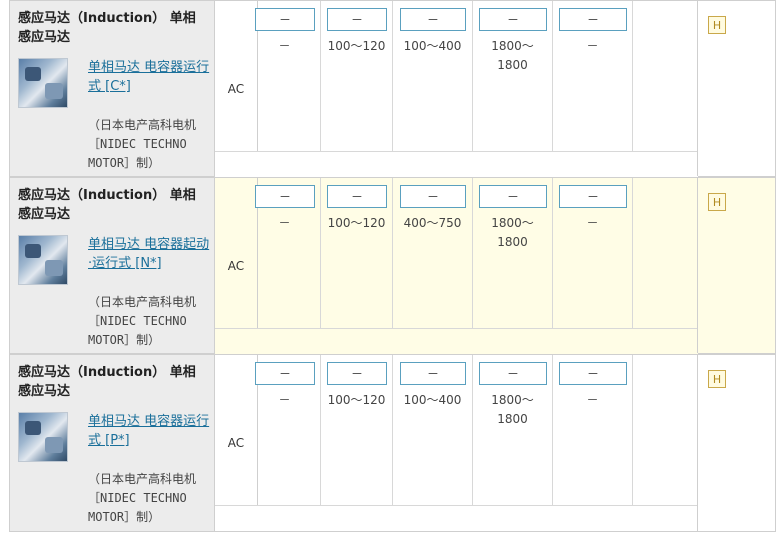 This screenshot has height=541, width=782. Describe the element at coordinates (150, 77) in the screenshot. I see `product-link: 单相马达 电容器运行式 [C*]` at that location.